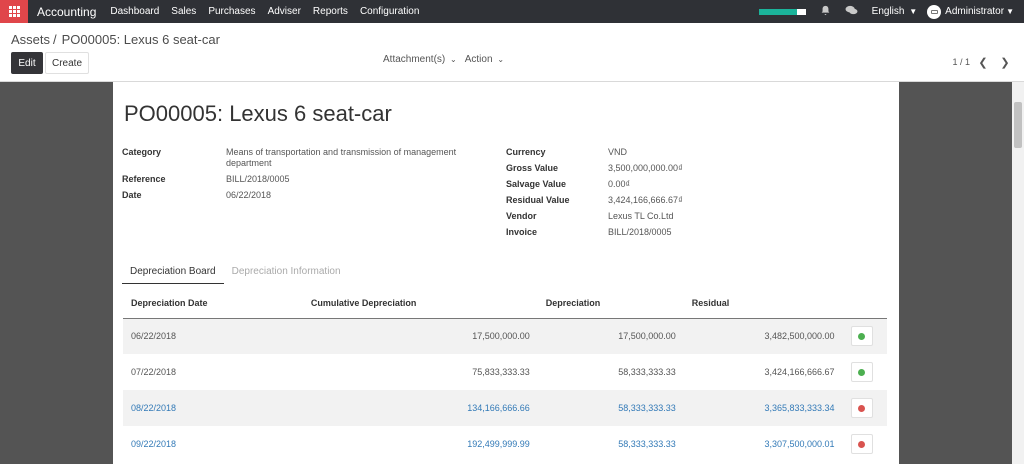  I want to click on chevron-right-icon: ❯, so click(1005, 62).